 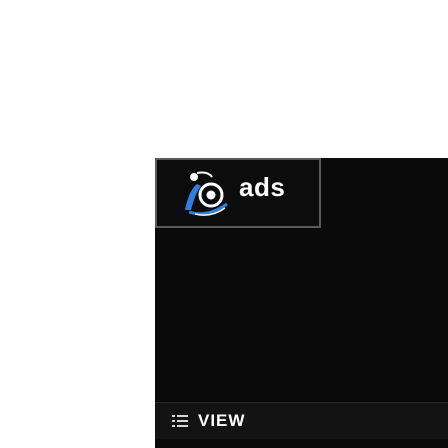 What do you see at coordinates (238, 193) in the screenshot?
I see `brand-logo-button: ads` at bounding box center [238, 193].